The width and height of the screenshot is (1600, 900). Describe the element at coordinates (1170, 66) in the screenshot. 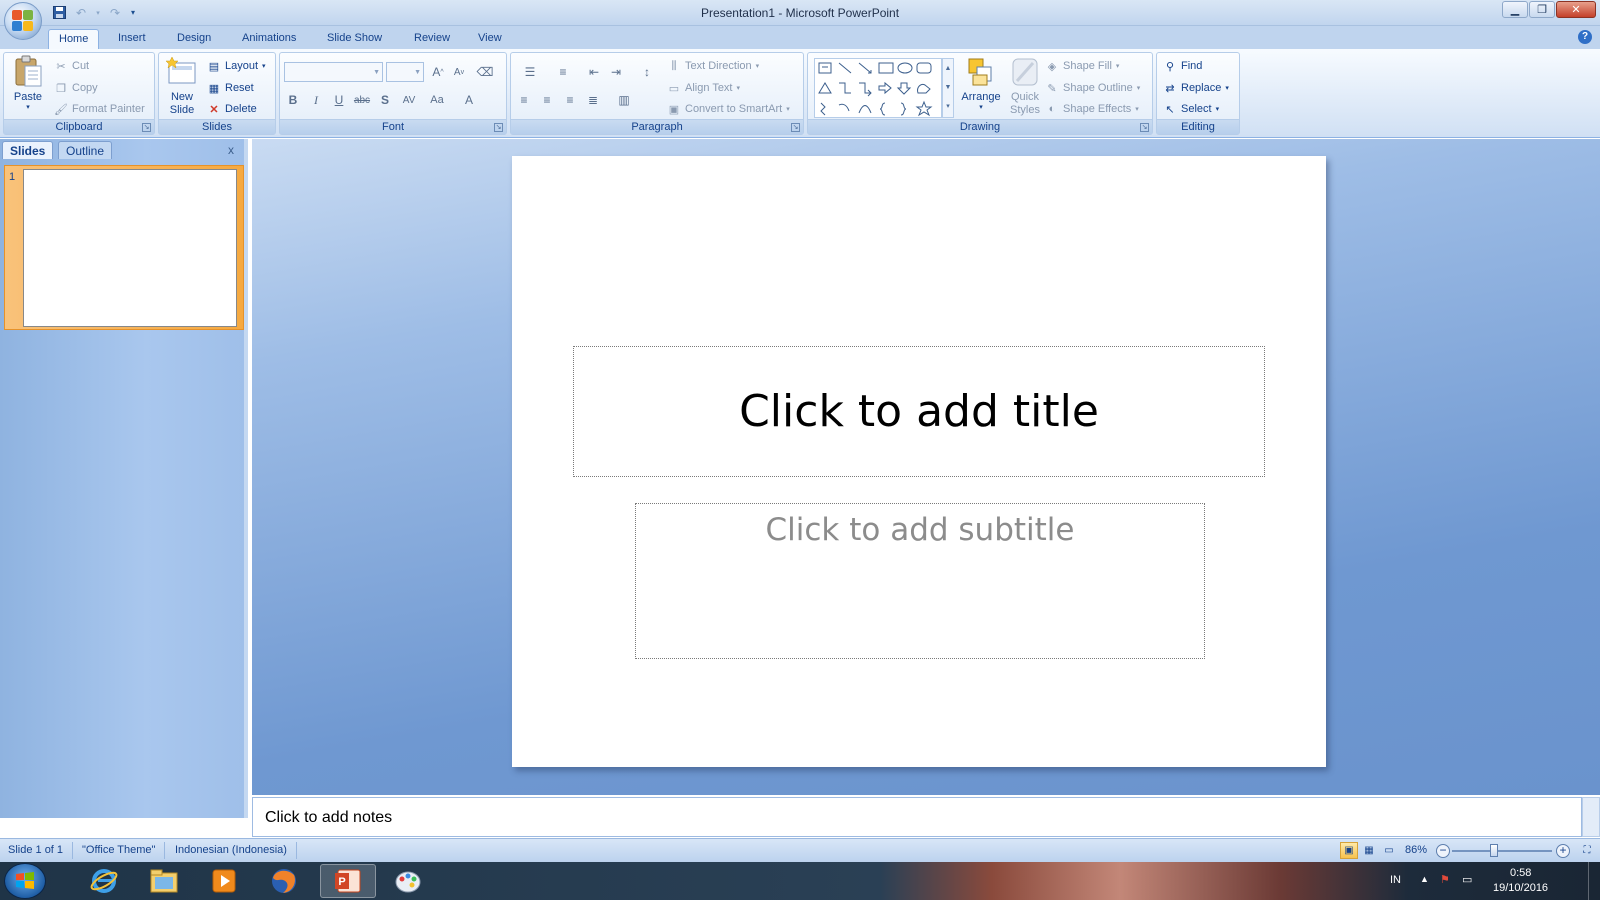

I see `binoculars-icon: ⚲` at that location.